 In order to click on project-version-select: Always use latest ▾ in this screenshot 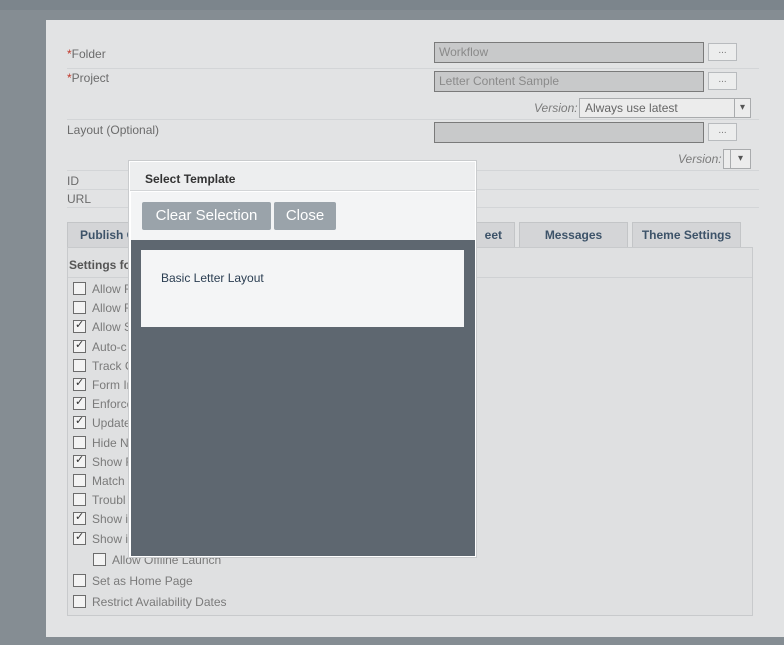, I will do `click(665, 108)`.